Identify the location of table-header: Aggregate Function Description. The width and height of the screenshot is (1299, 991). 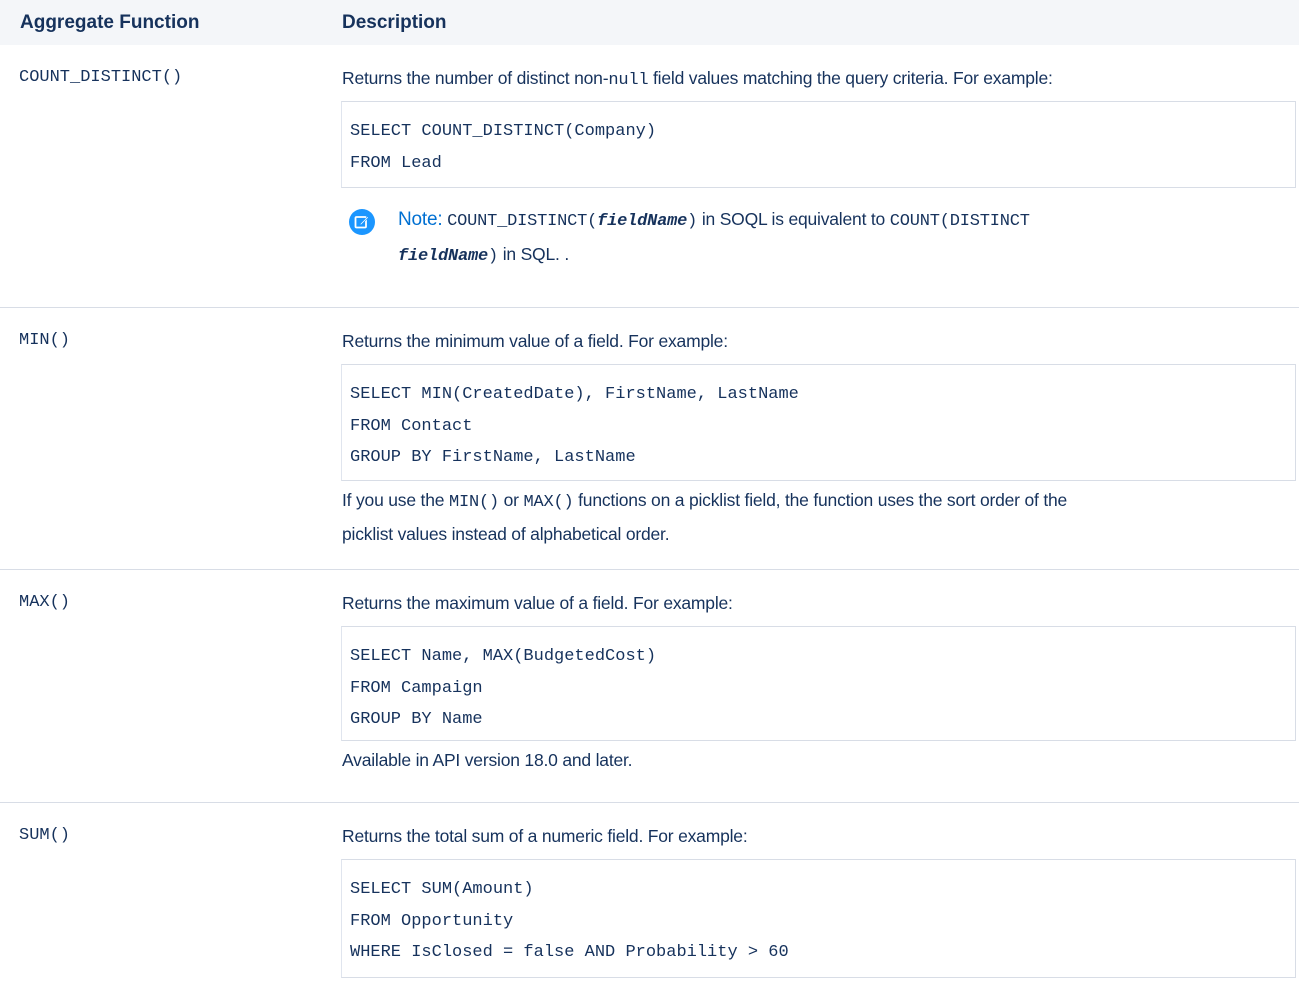
(649, 22).